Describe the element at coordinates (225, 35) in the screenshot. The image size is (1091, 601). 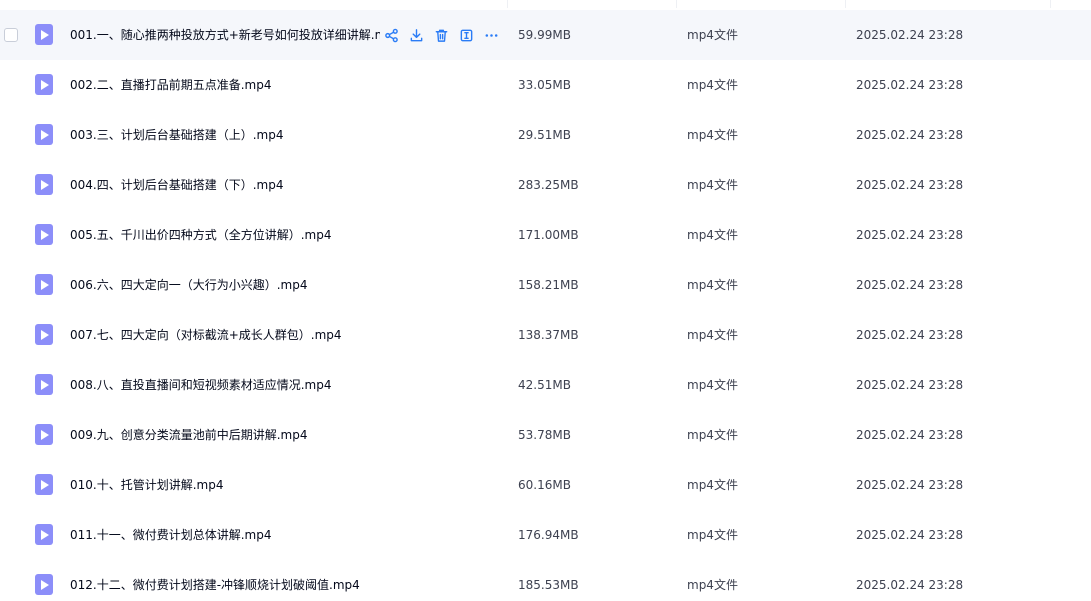
I see `file-name: 001.一、随心推两种投放方式+新老号如何投放详细讲解.mp4` at that location.